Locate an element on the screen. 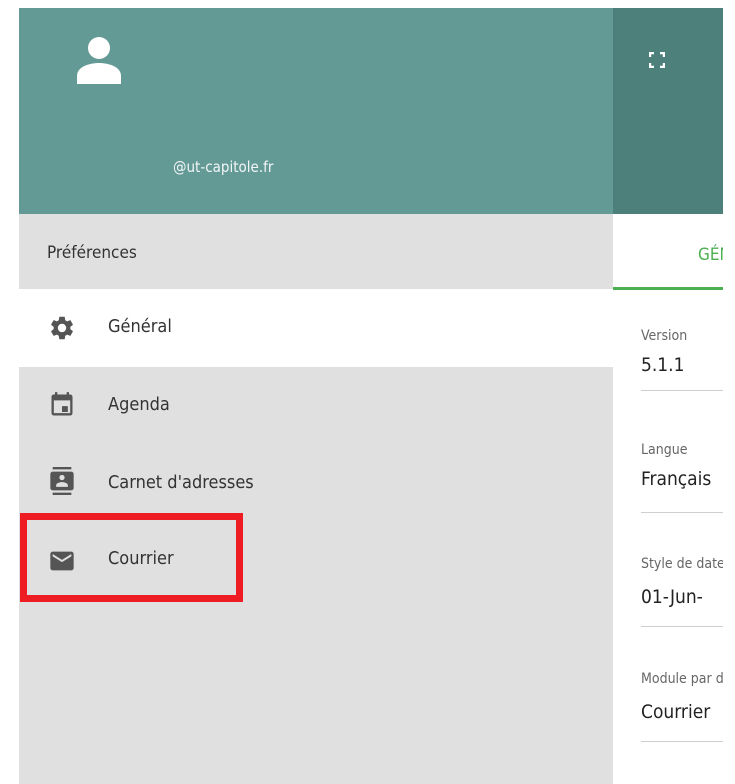 The image size is (735, 784). user-avatar-icon is located at coordinates (99, 60).